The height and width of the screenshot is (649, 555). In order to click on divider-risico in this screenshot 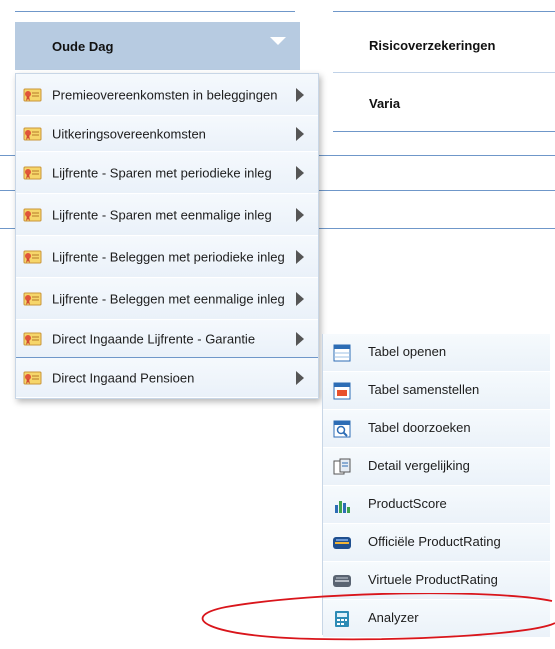, I will do `click(444, 72)`.